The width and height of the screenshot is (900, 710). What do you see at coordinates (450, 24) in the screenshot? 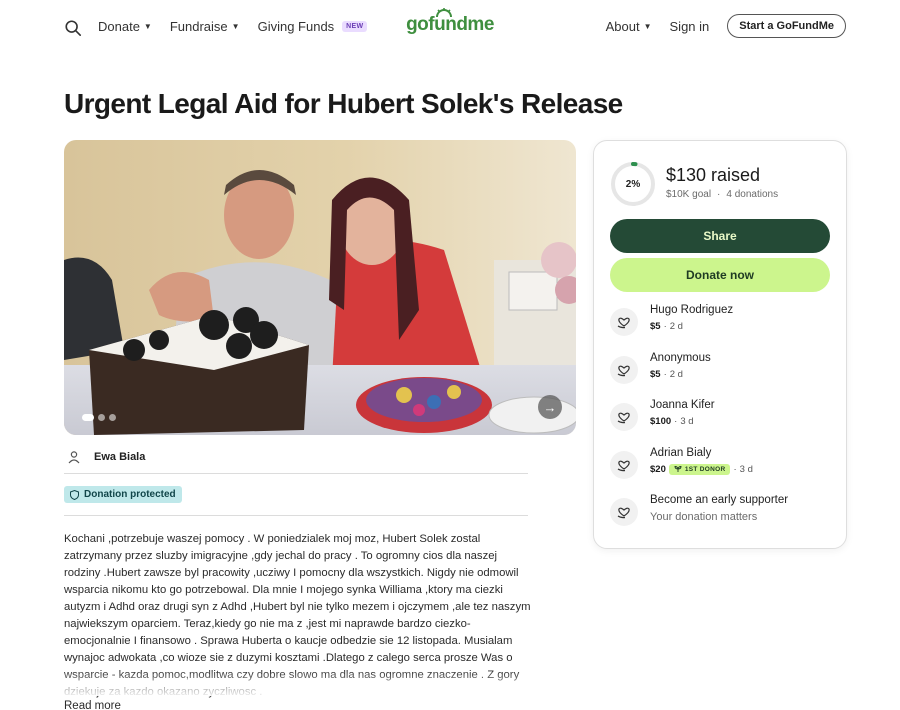
I see `logo-text: gofundme` at bounding box center [450, 24].